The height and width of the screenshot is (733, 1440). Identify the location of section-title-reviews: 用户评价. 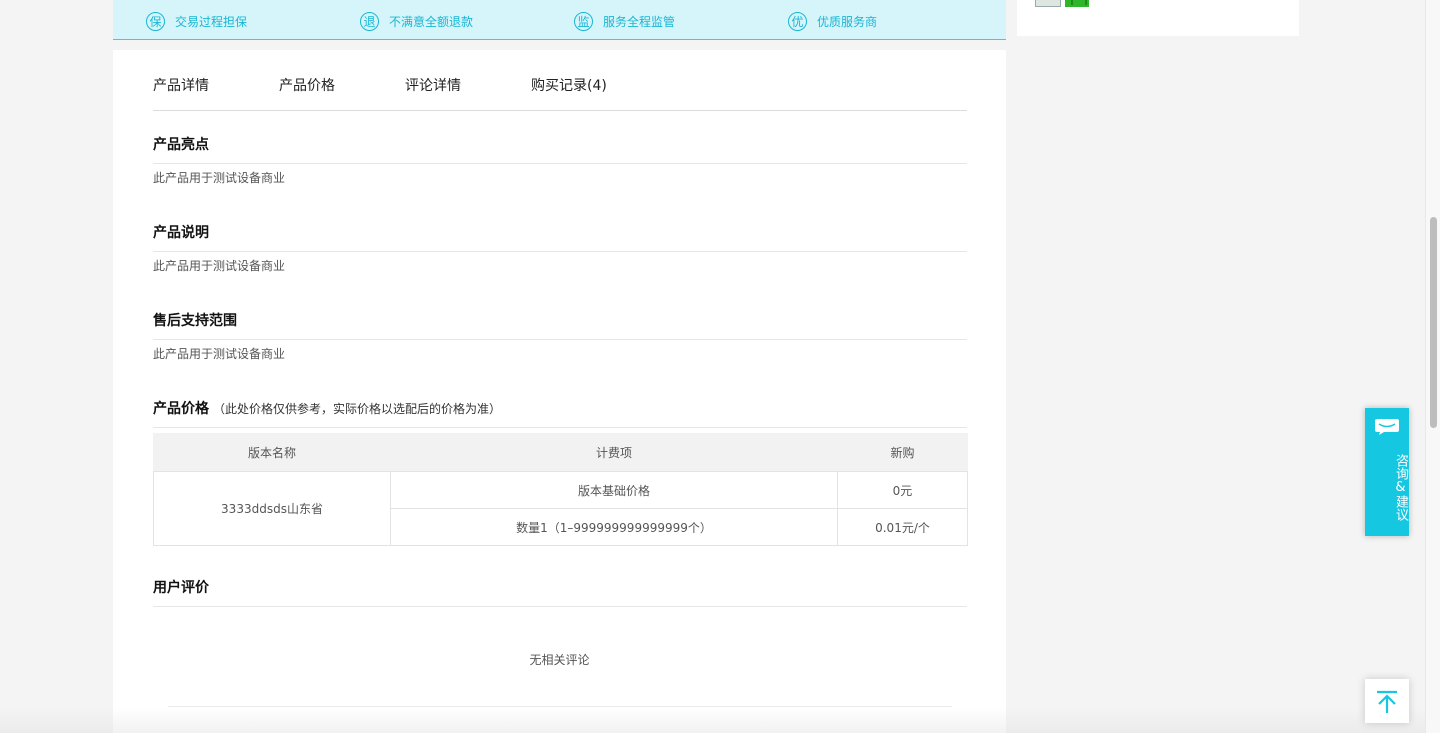
(560, 592).